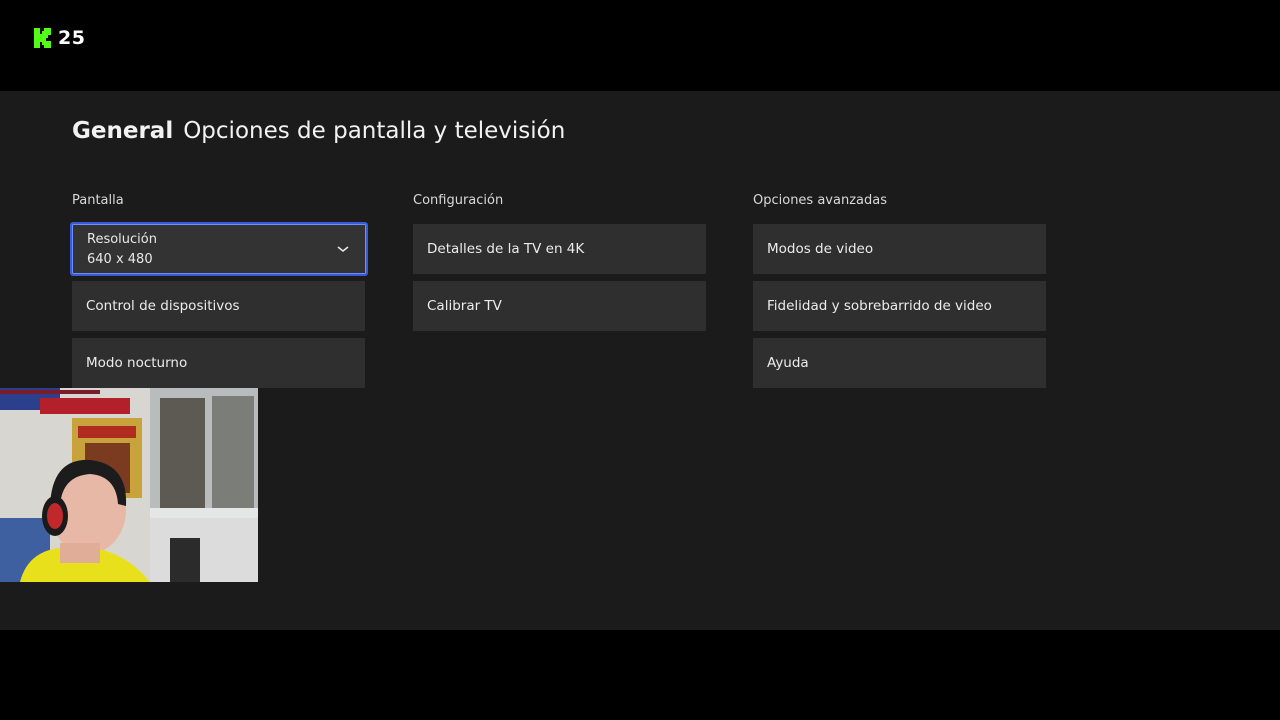 This screenshot has width=1280, height=720. Describe the element at coordinates (899, 249) in the screenshot. I see `video-modes-button: Modos de video` at that location.